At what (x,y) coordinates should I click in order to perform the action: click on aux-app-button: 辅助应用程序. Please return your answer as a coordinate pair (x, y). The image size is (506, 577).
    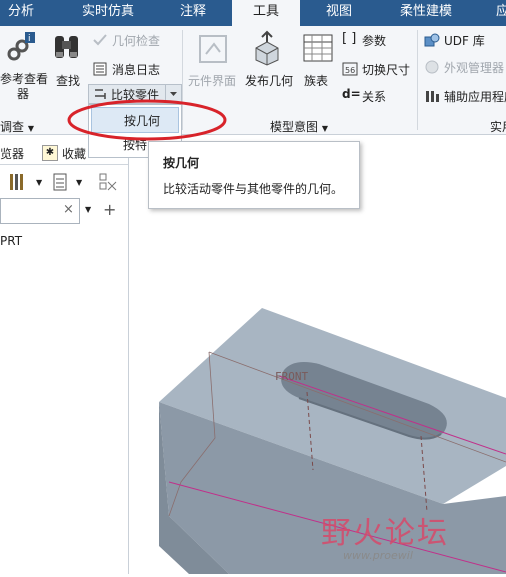
    Looking at the image, I should click on (465, 96).